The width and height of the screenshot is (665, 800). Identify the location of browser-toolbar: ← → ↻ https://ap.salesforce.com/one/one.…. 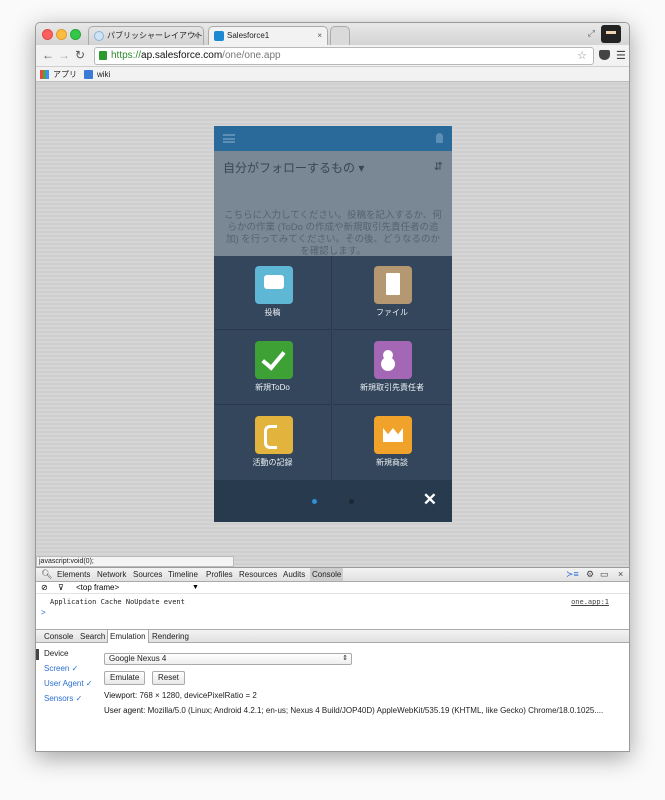
(332, 56).